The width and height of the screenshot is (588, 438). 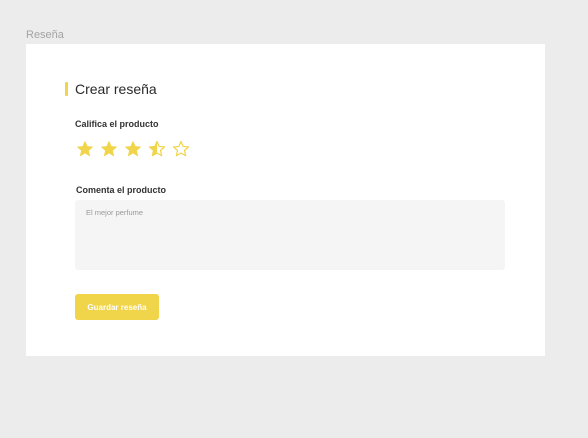 What do you see at coordinates (117, 307) in the screenshot?
I see `save-review-button: Guardar reseña` at bounding box center [117, 307].